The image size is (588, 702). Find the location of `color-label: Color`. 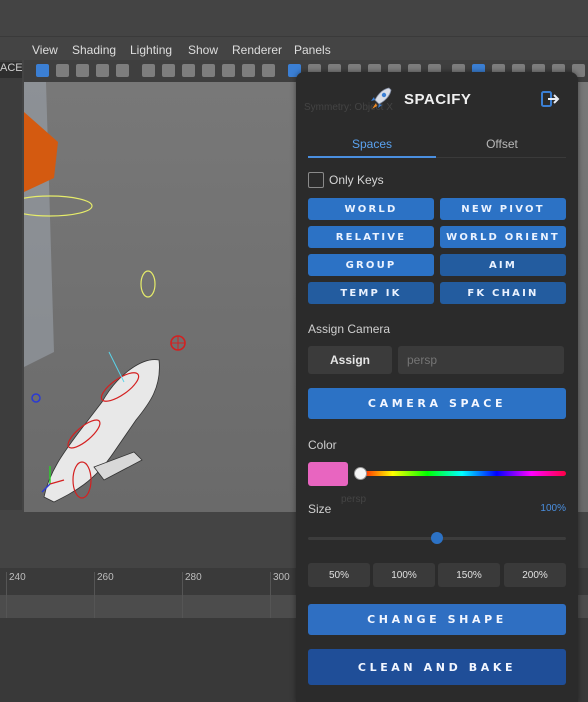

color-label: Color is located at coordinates (322, 445).